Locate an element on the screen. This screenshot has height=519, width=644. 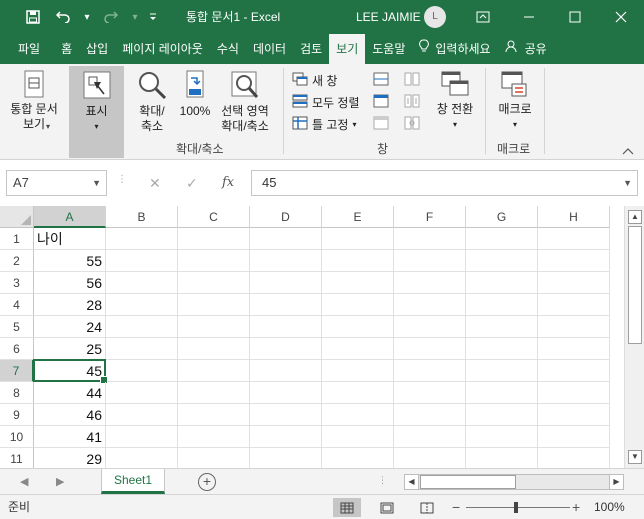
scroll-down-icon: ▼ is located at coordinates (635, 457).